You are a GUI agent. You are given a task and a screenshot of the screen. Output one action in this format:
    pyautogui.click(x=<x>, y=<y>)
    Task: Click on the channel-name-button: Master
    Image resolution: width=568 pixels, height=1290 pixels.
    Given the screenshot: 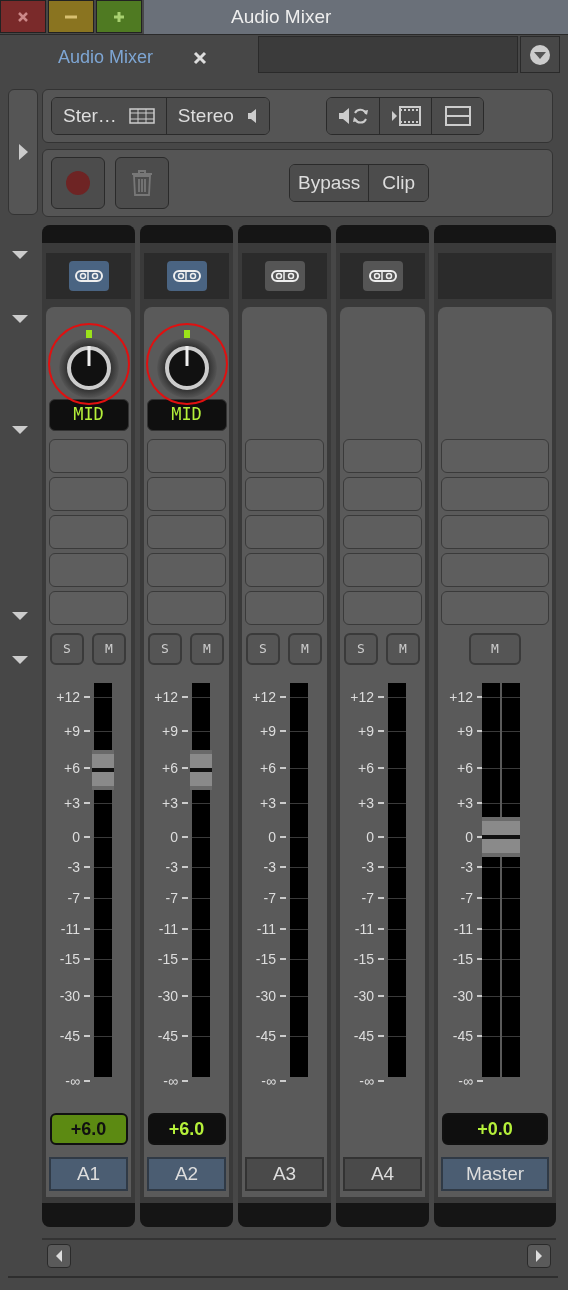 What is the action you would take?
    pyautogui.click(x=495, y=1174)
    